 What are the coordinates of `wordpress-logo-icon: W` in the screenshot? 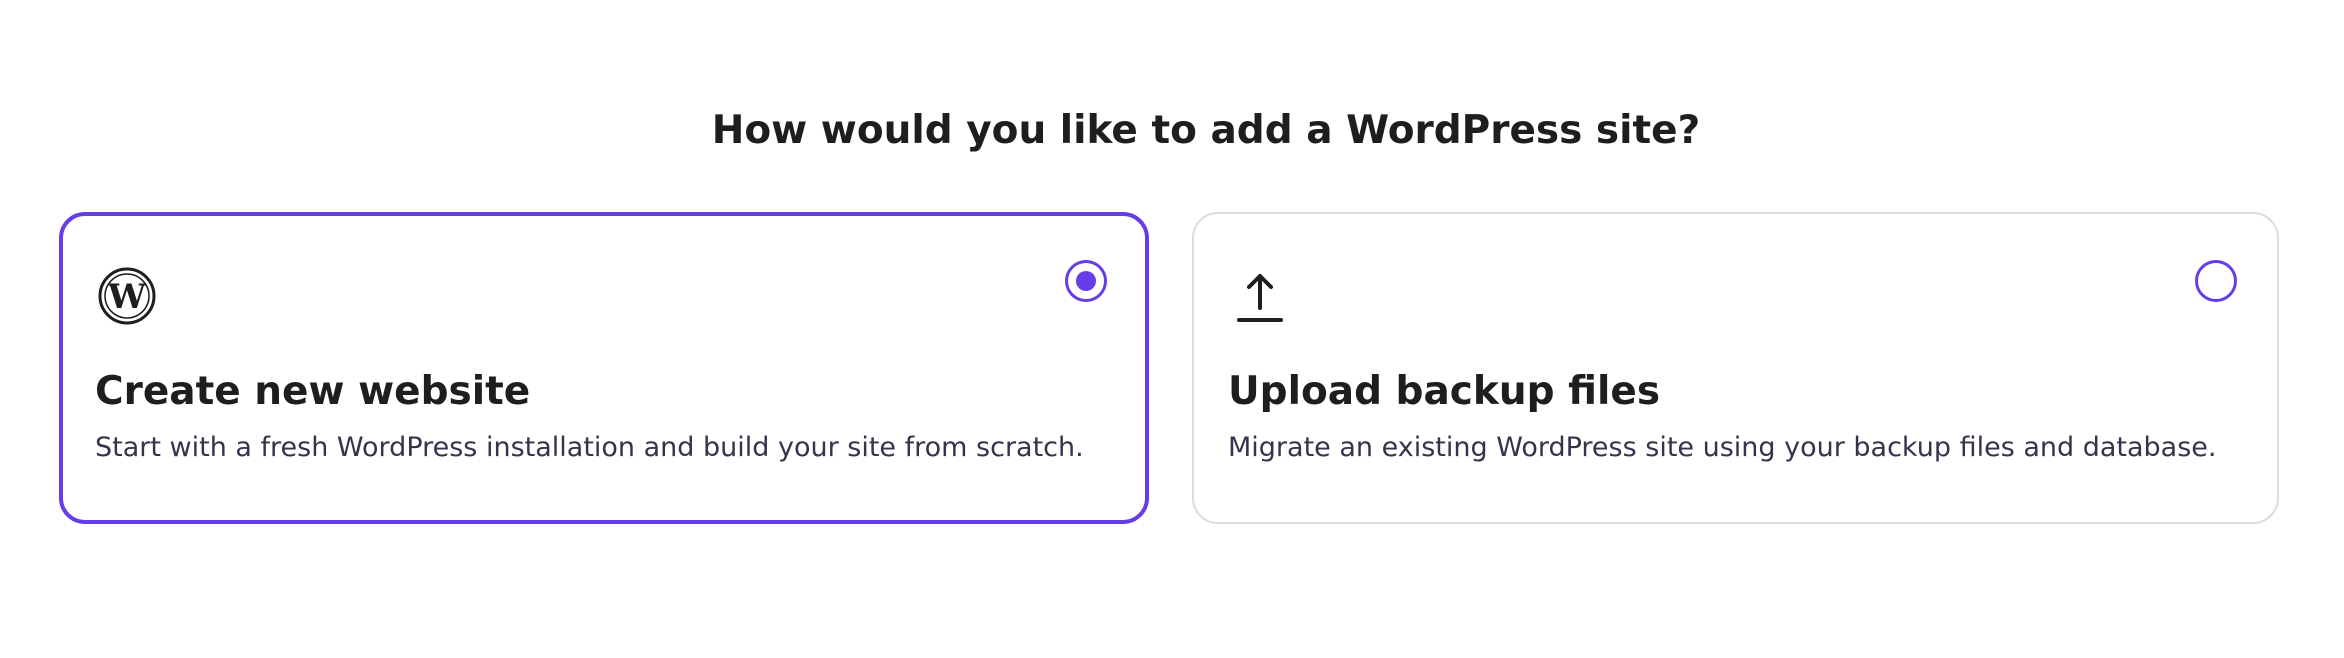 It's located at (127, 296).